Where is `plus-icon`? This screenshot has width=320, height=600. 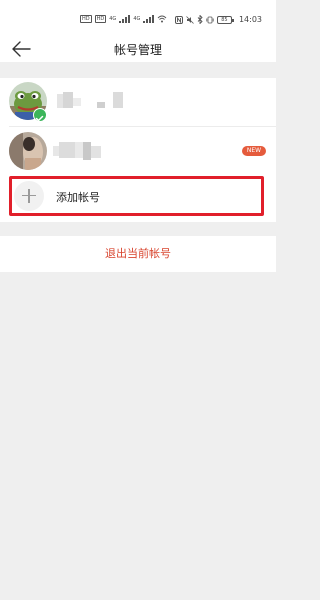 plus-icon is located at coordinates (29, 196).